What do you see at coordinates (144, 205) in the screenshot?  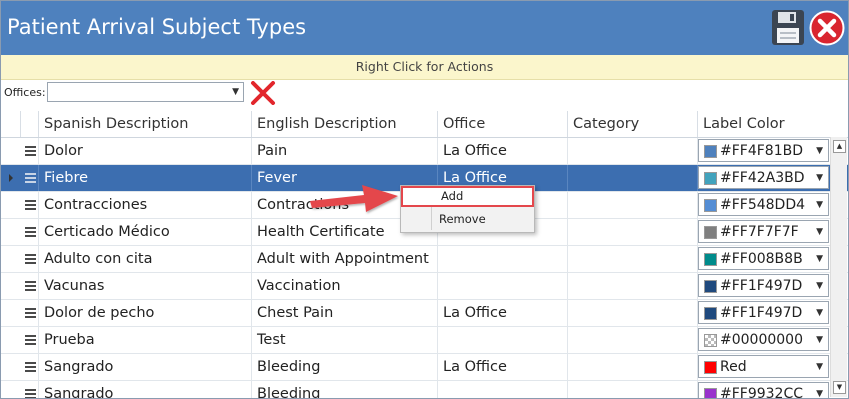 I see `cell-spanish-description: Contracciones` at bounding box center [144, 205].